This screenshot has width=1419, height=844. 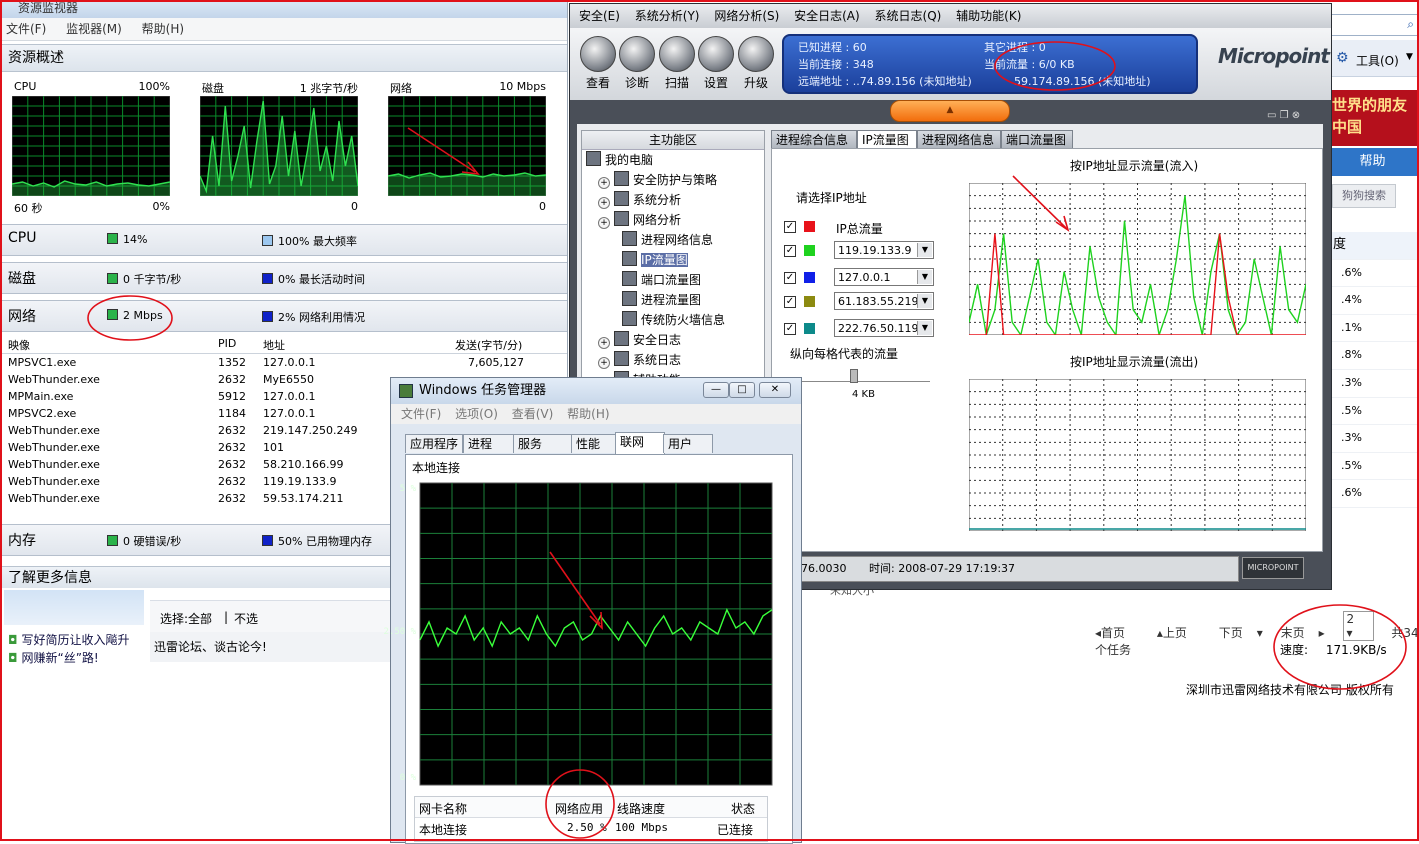 What do you see at coordinates (1372, 162) in the screenshot?
I see `help-button: 帮助` at bounding box center [1372, 162].